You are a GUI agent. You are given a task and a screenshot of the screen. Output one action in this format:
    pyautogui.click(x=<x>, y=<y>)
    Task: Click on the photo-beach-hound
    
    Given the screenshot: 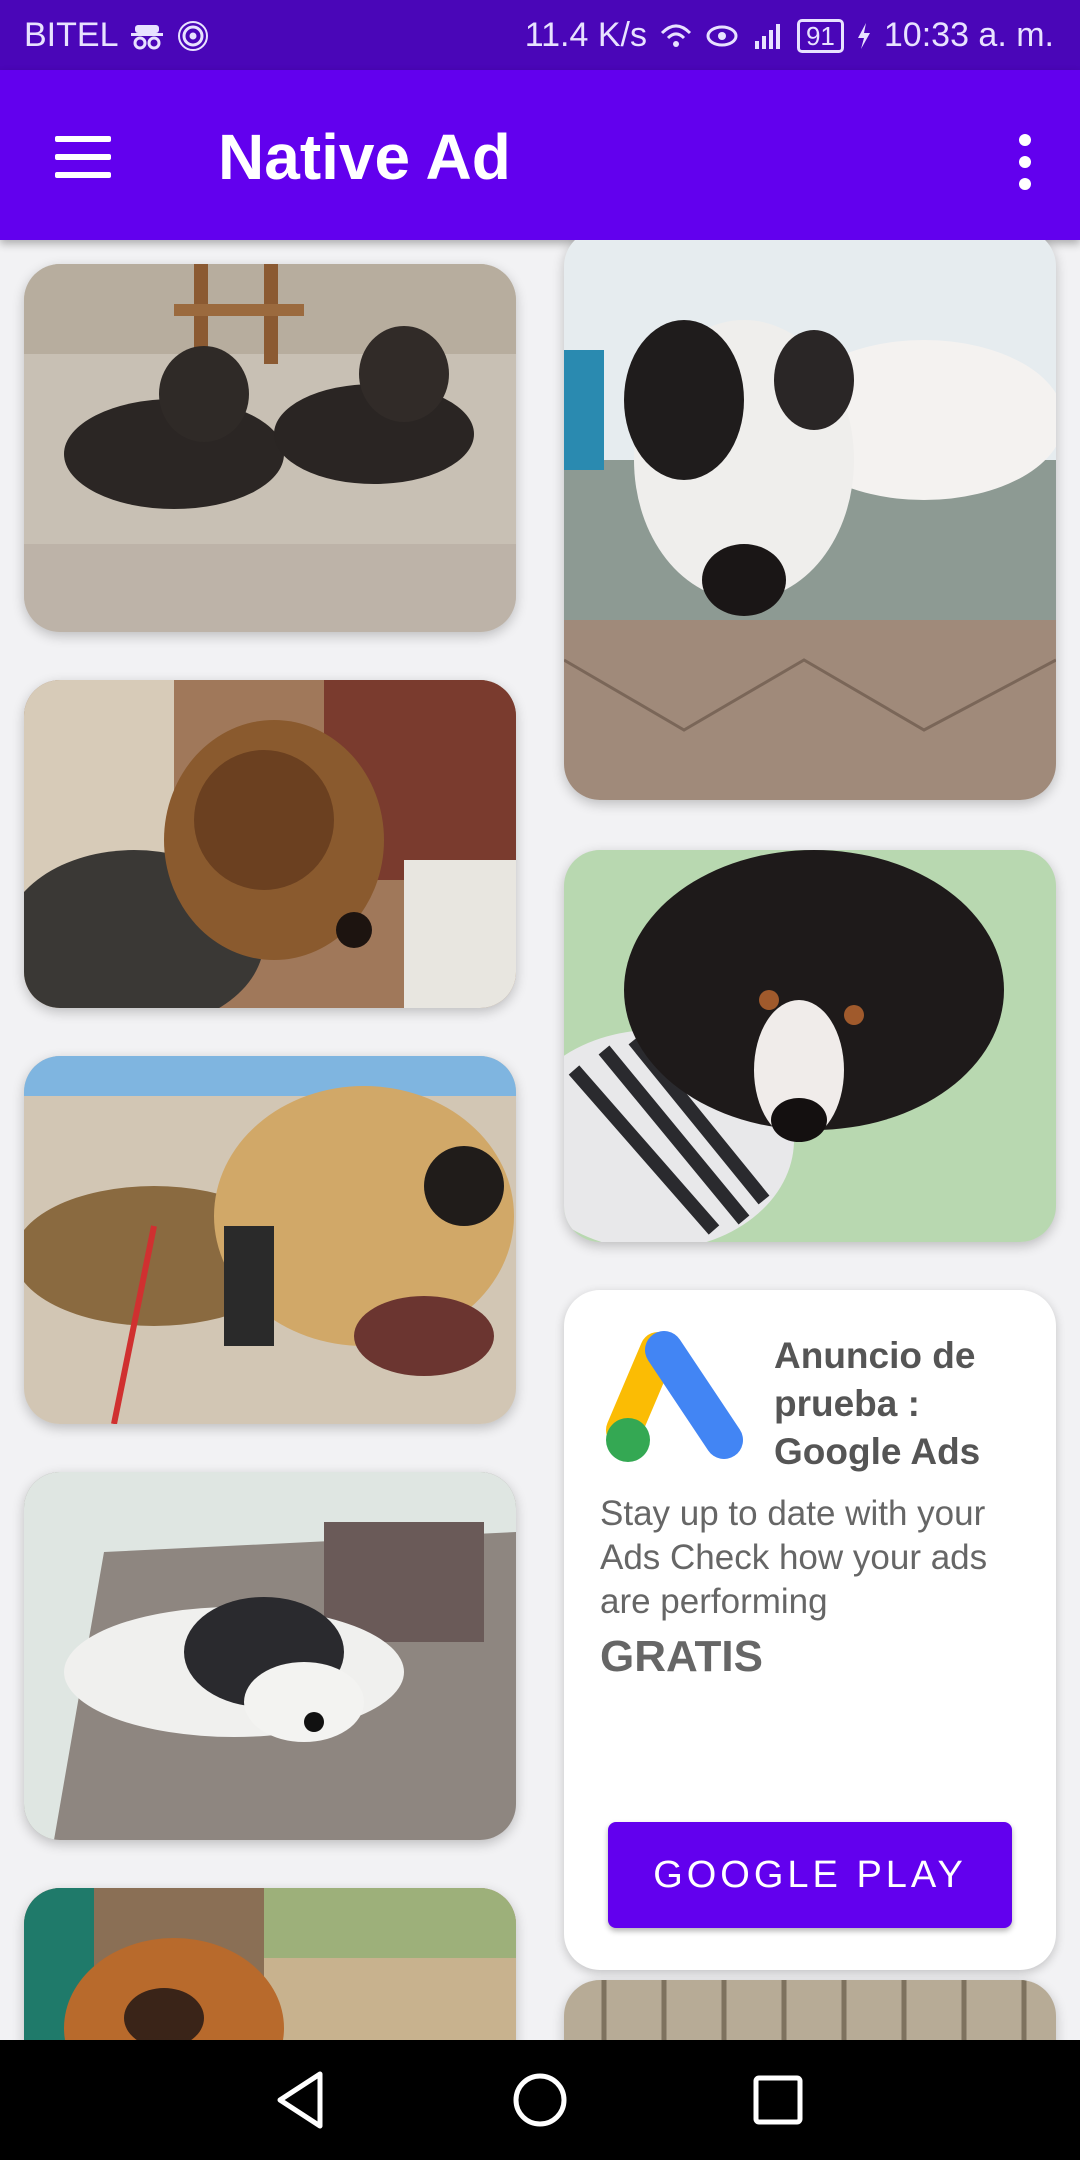 What is the action you would take?
    pyautogui.click(x=270, y=1240)
    